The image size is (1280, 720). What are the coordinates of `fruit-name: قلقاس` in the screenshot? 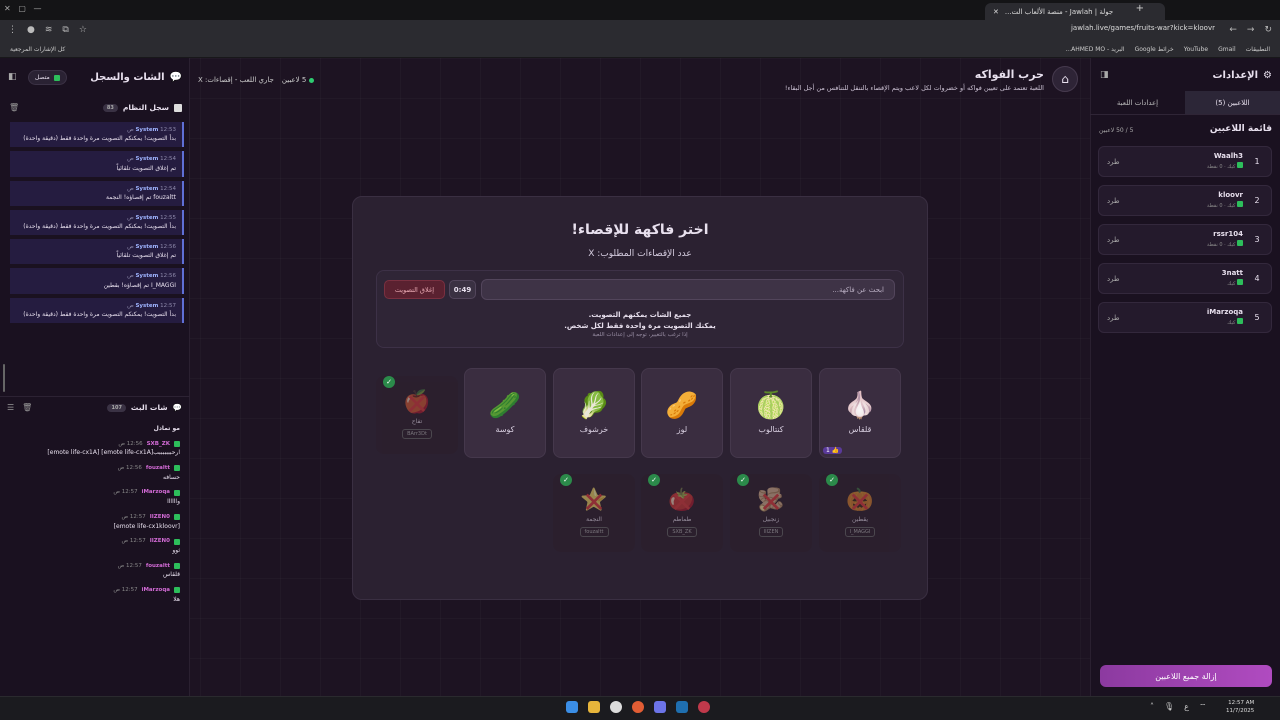 It's located at (860, 429).